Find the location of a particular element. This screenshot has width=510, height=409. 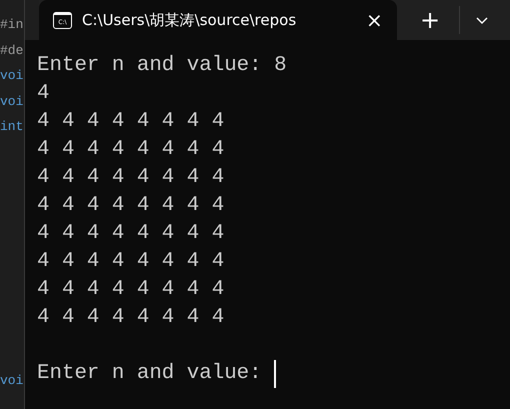

code-line: #in is located at coordinates (12, 25).